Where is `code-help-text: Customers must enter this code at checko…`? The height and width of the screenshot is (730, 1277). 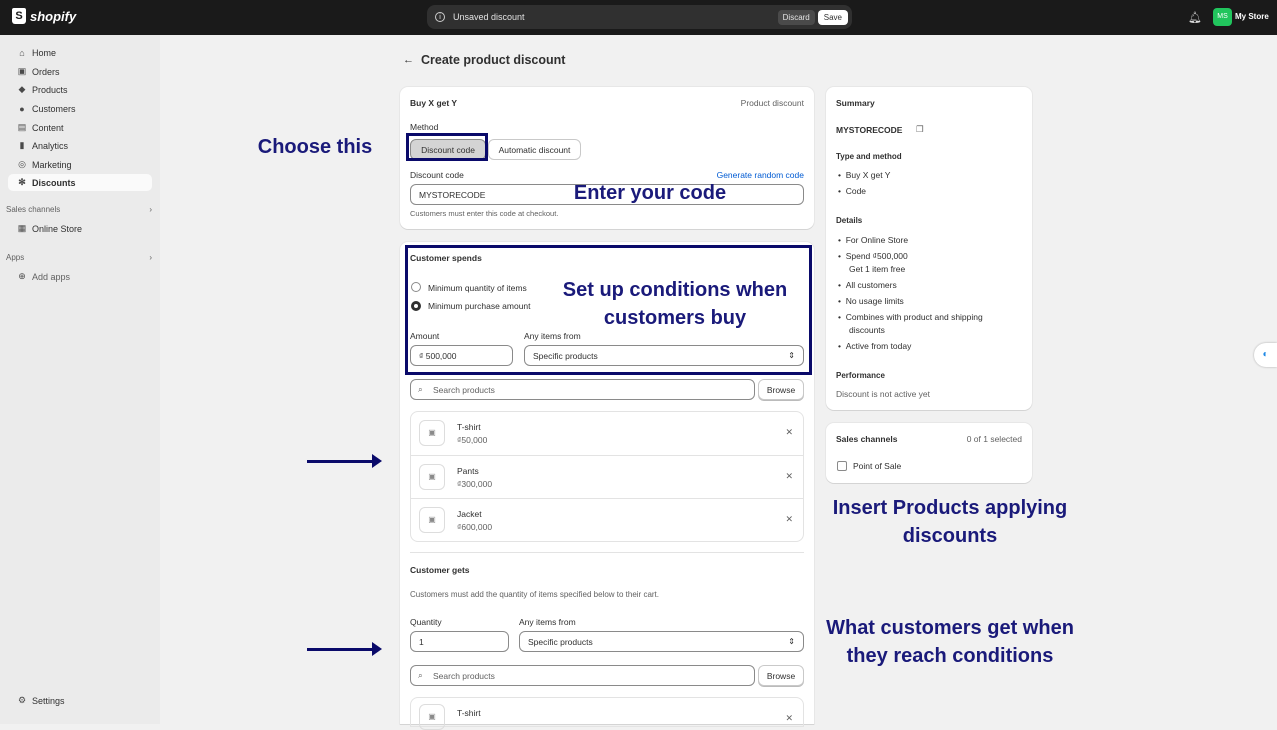
code-help-text: Customers must enter this code at checko… is located at coordinates (484, 213).